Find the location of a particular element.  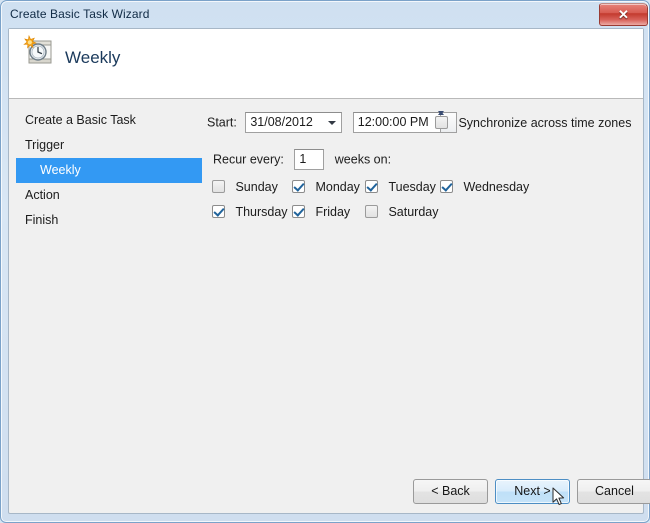

sidebar-item-weekly: Weekly is located at coordinates (109, 170).